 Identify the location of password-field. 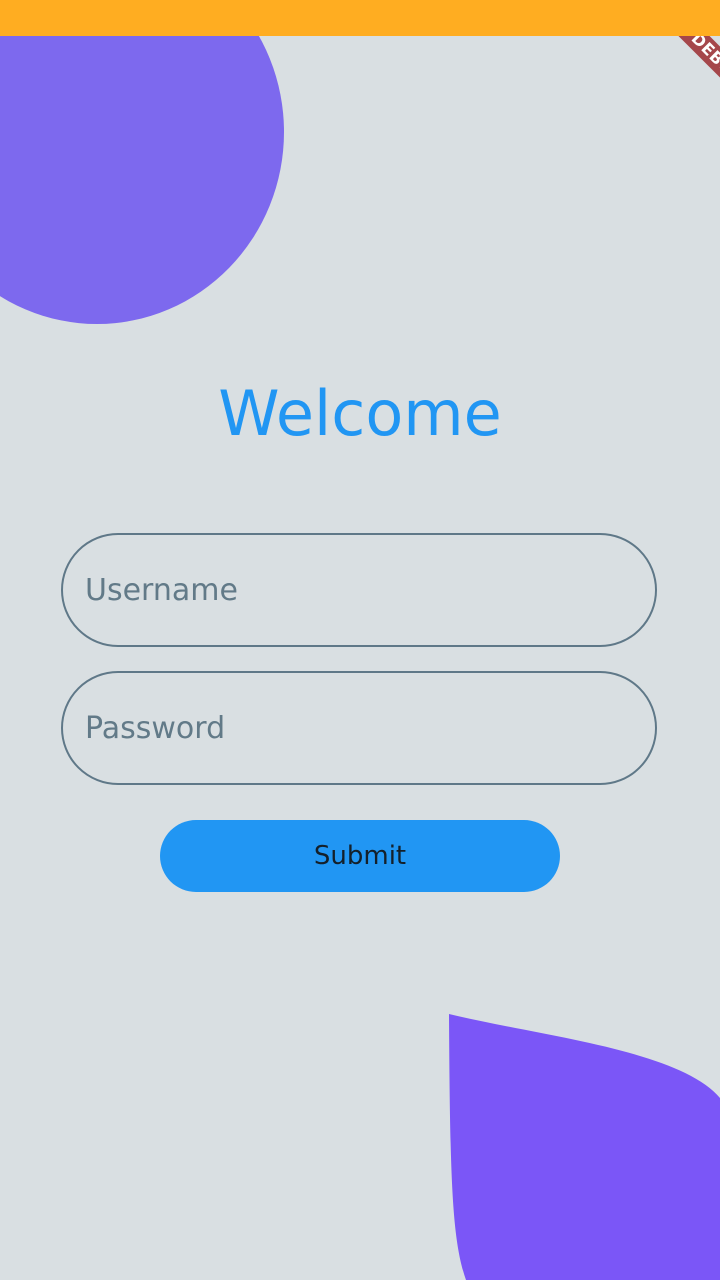
(359, 728).